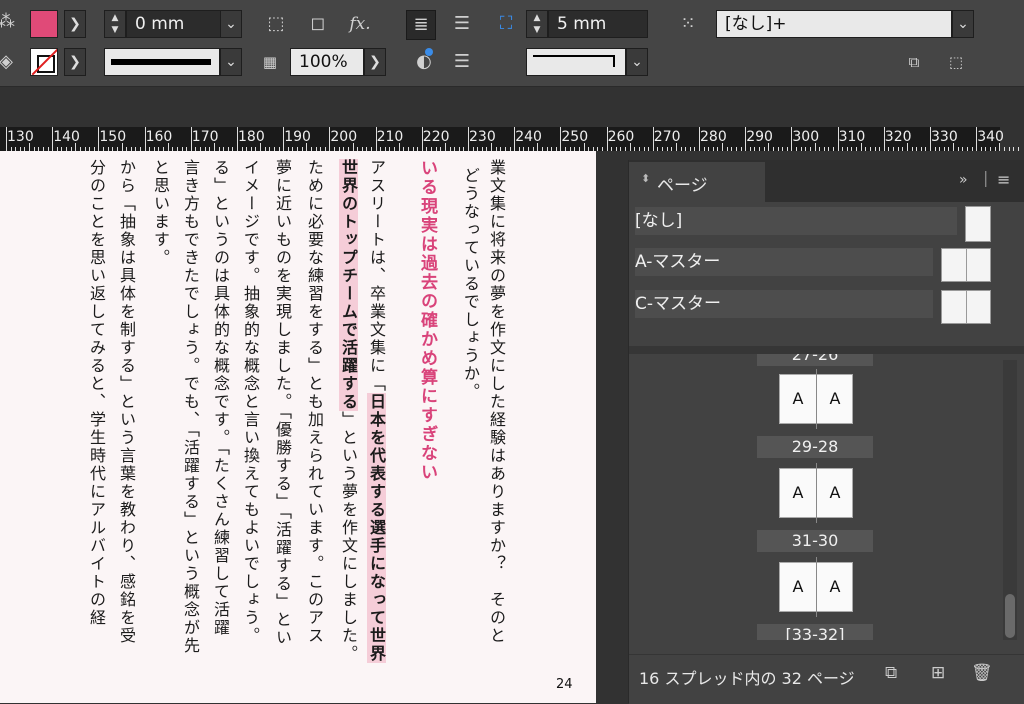 The width and height of the screenshot is (1024, 704). Describe the element at coordinates (938, 673) in the screenshot. I see `new-page-icon: ⊞` at that location.